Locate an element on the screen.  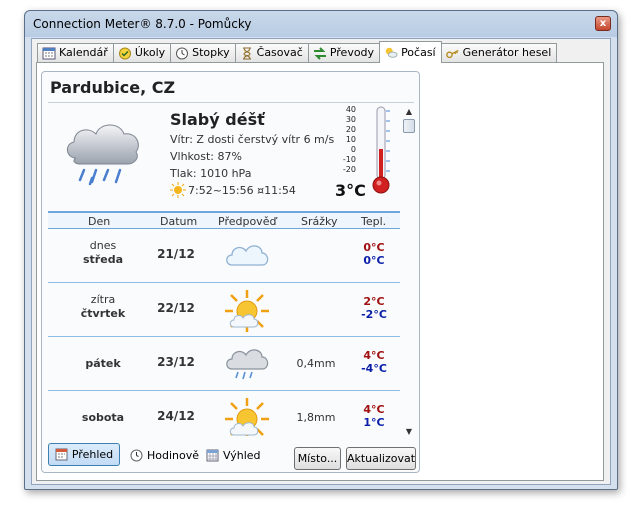
header-date: Datum is located at coordinates (179, 221).